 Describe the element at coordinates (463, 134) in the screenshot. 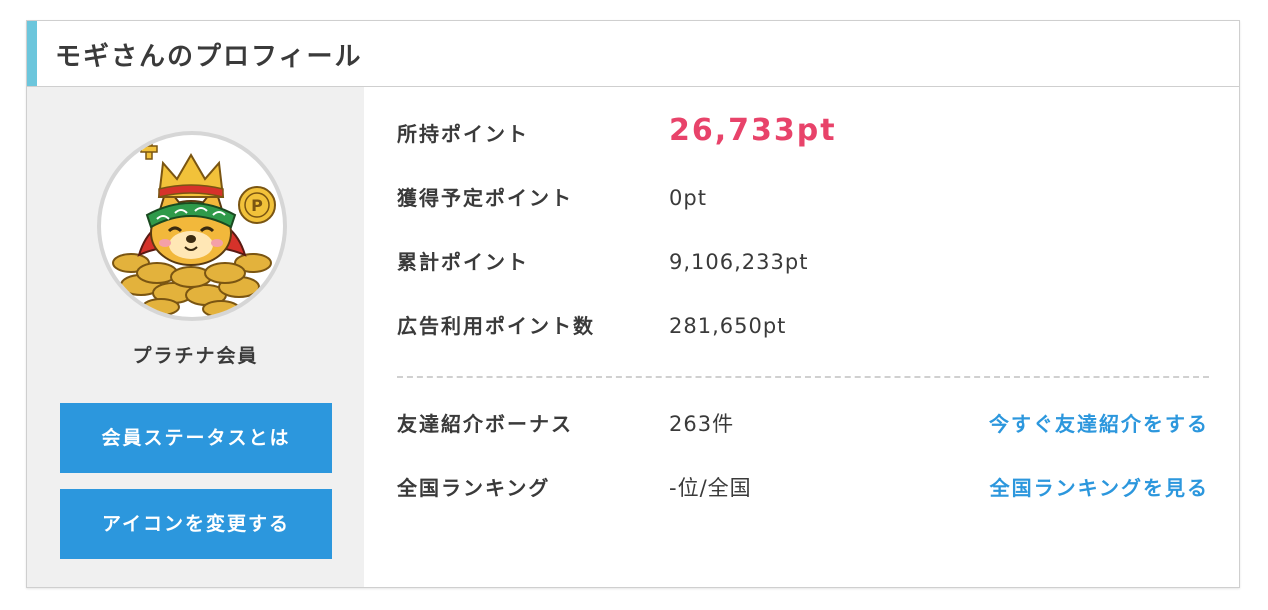

I see `held-points-label: 所持ポイント` at that location.